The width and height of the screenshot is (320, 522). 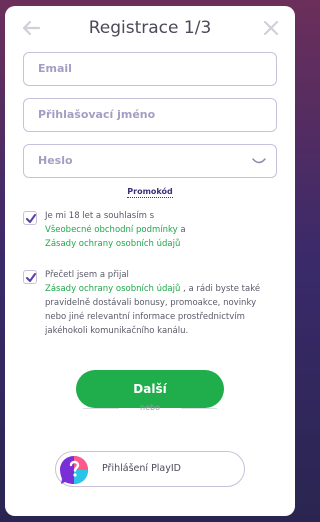 I want to click on terms-and-text: a, so click(x=181, y=230).